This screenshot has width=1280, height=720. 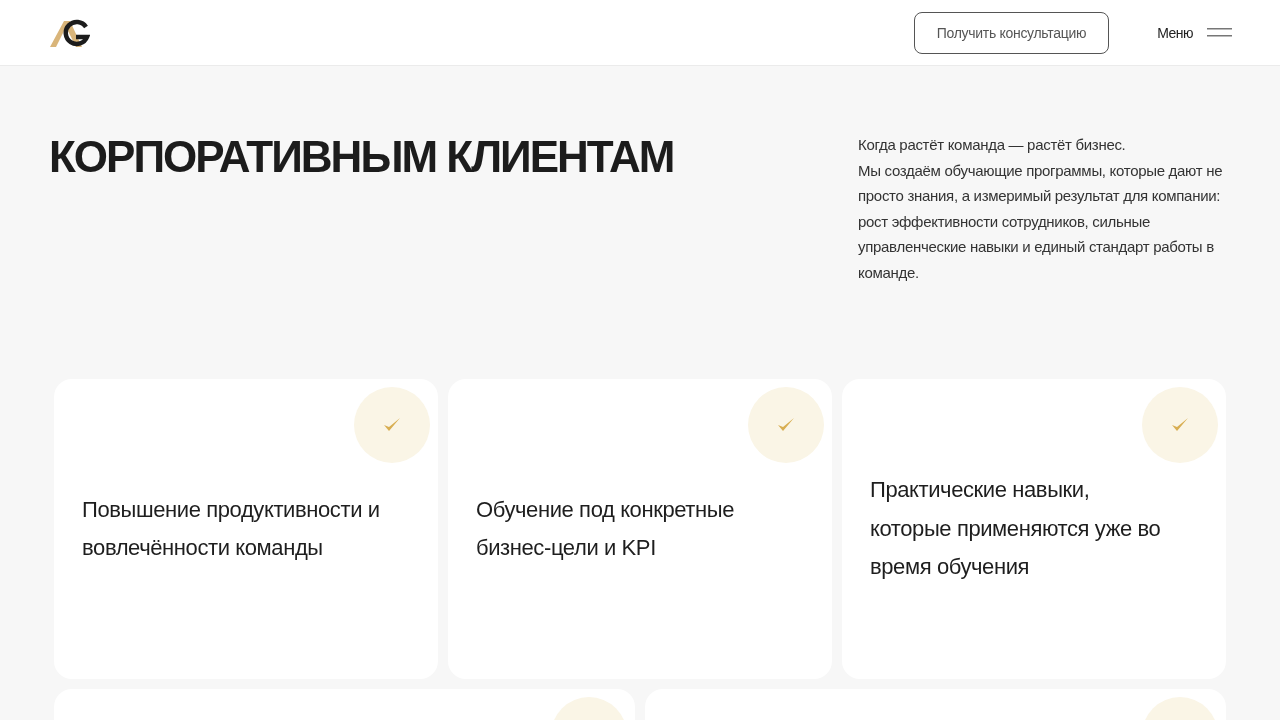 I want to click on description-text: Мы создаём обучающие программы, которые дают не просто знания, а измеримый результат для компании: рост эффективности сотрудников, сильные управленческие навыки и единый стандарт работы в команде., so click(x=1041, y=221).